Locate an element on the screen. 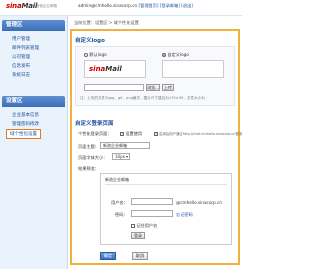  preview-remember: 记住用户名 is located at coordinates (144, 226).